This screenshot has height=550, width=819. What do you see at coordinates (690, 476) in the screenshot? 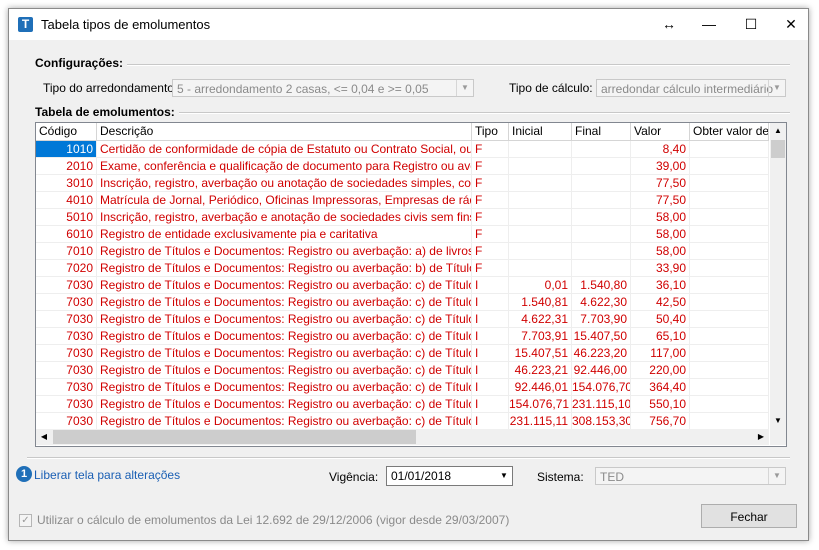
I see `sistema-select: TED ▼` at bounding box center [690, 476].